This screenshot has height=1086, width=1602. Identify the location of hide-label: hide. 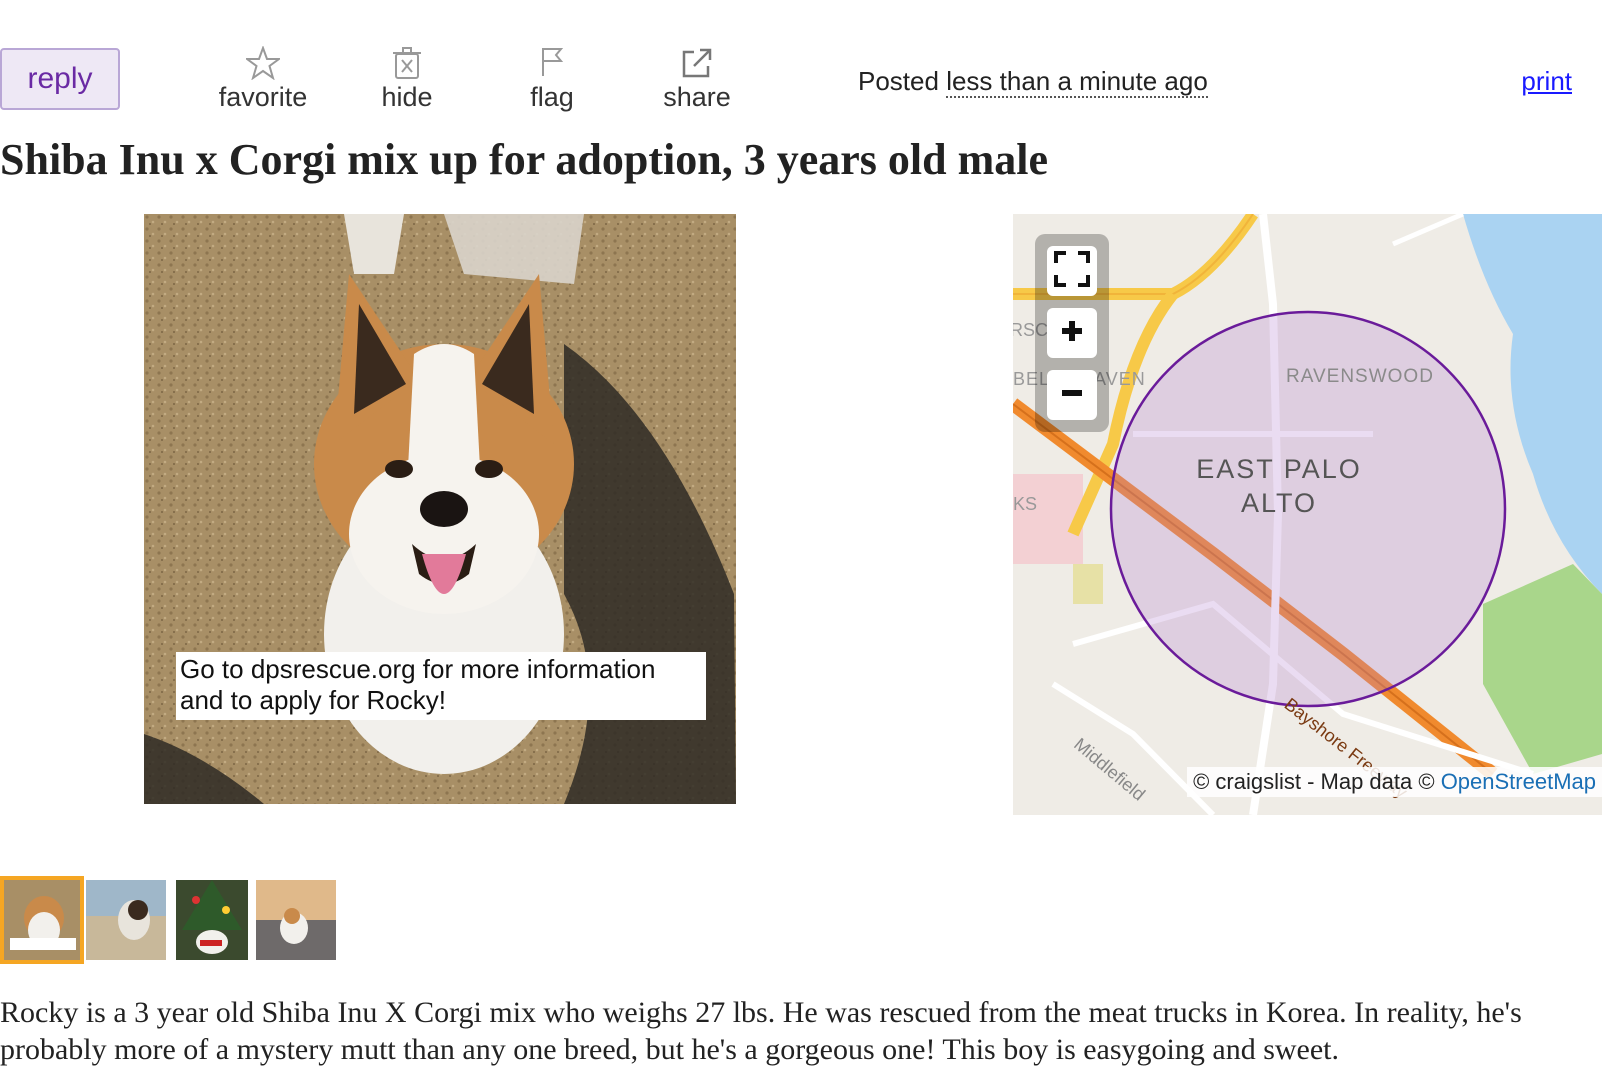
(407, 97).